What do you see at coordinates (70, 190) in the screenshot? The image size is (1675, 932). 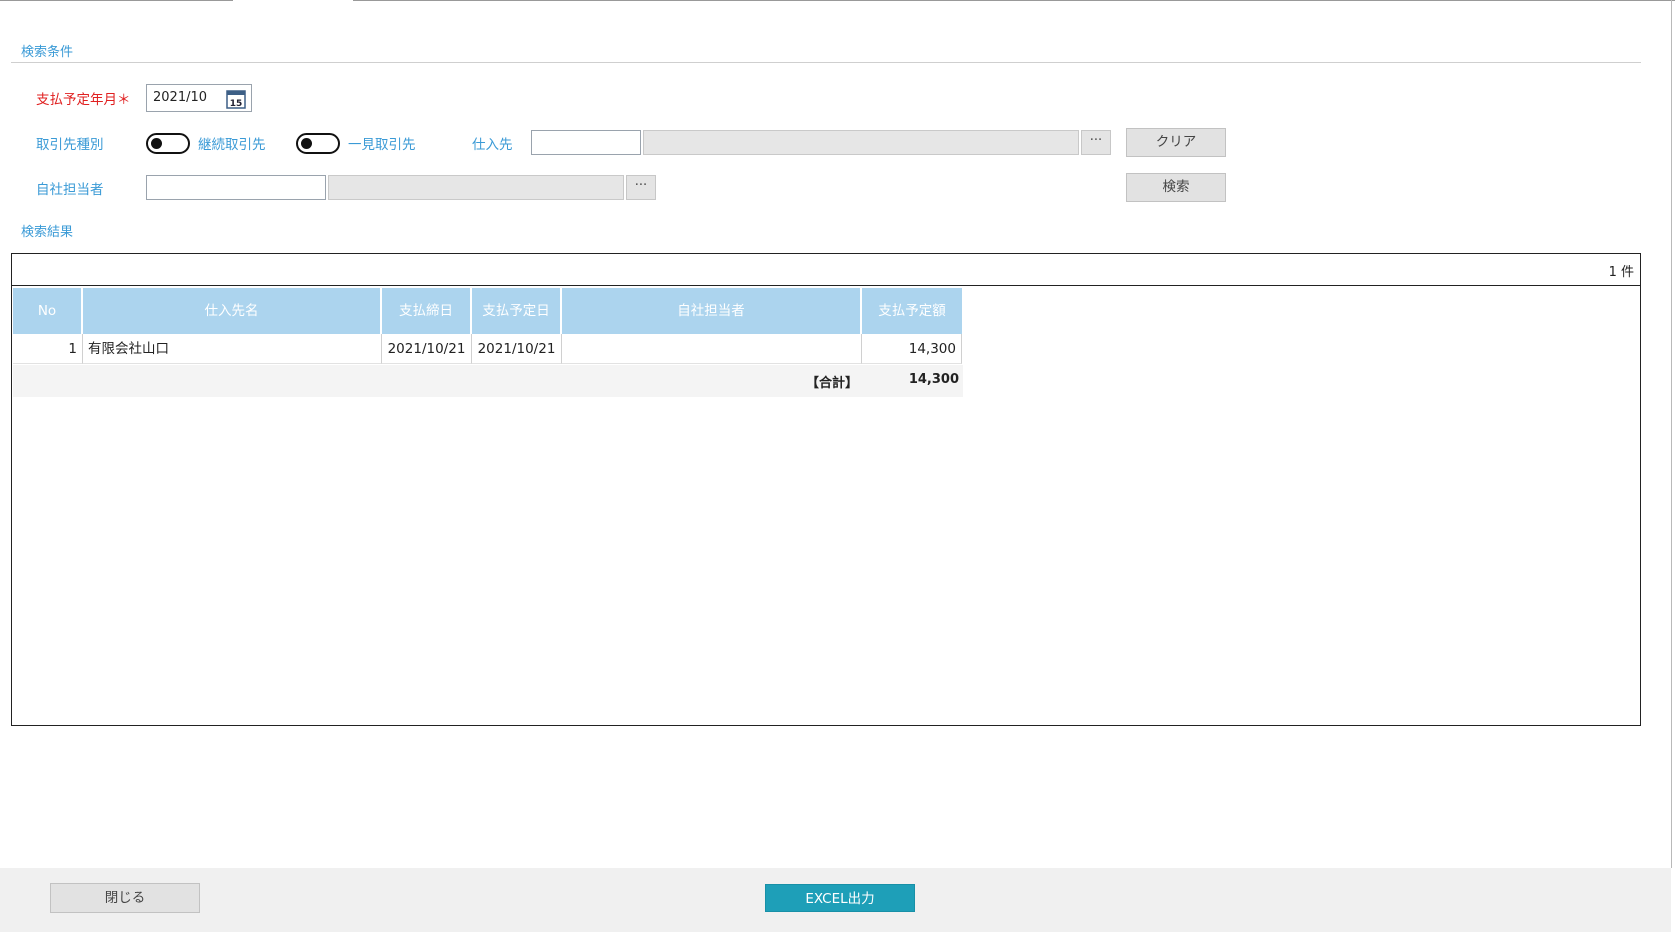 I see `staff-label: 自社担当者` at bounding box center [70, 190].